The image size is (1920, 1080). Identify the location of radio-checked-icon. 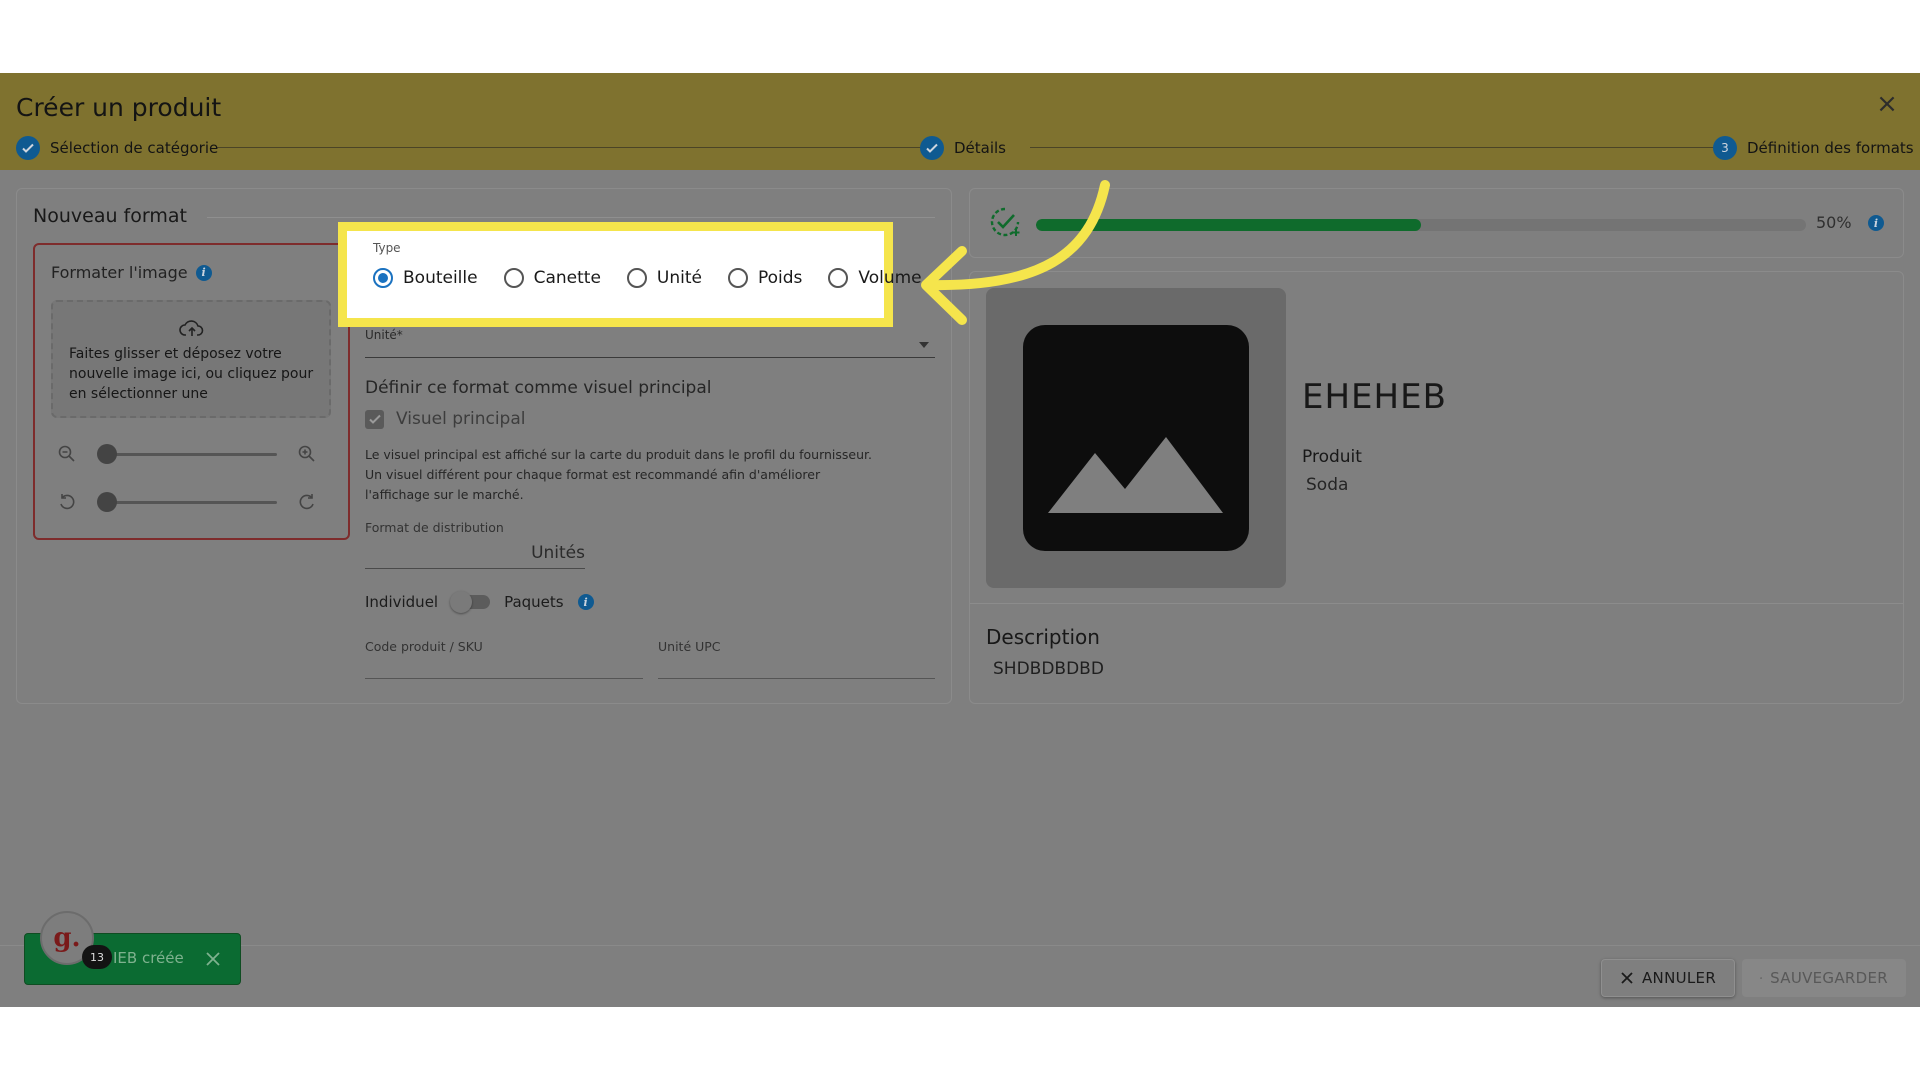
(383, 278).